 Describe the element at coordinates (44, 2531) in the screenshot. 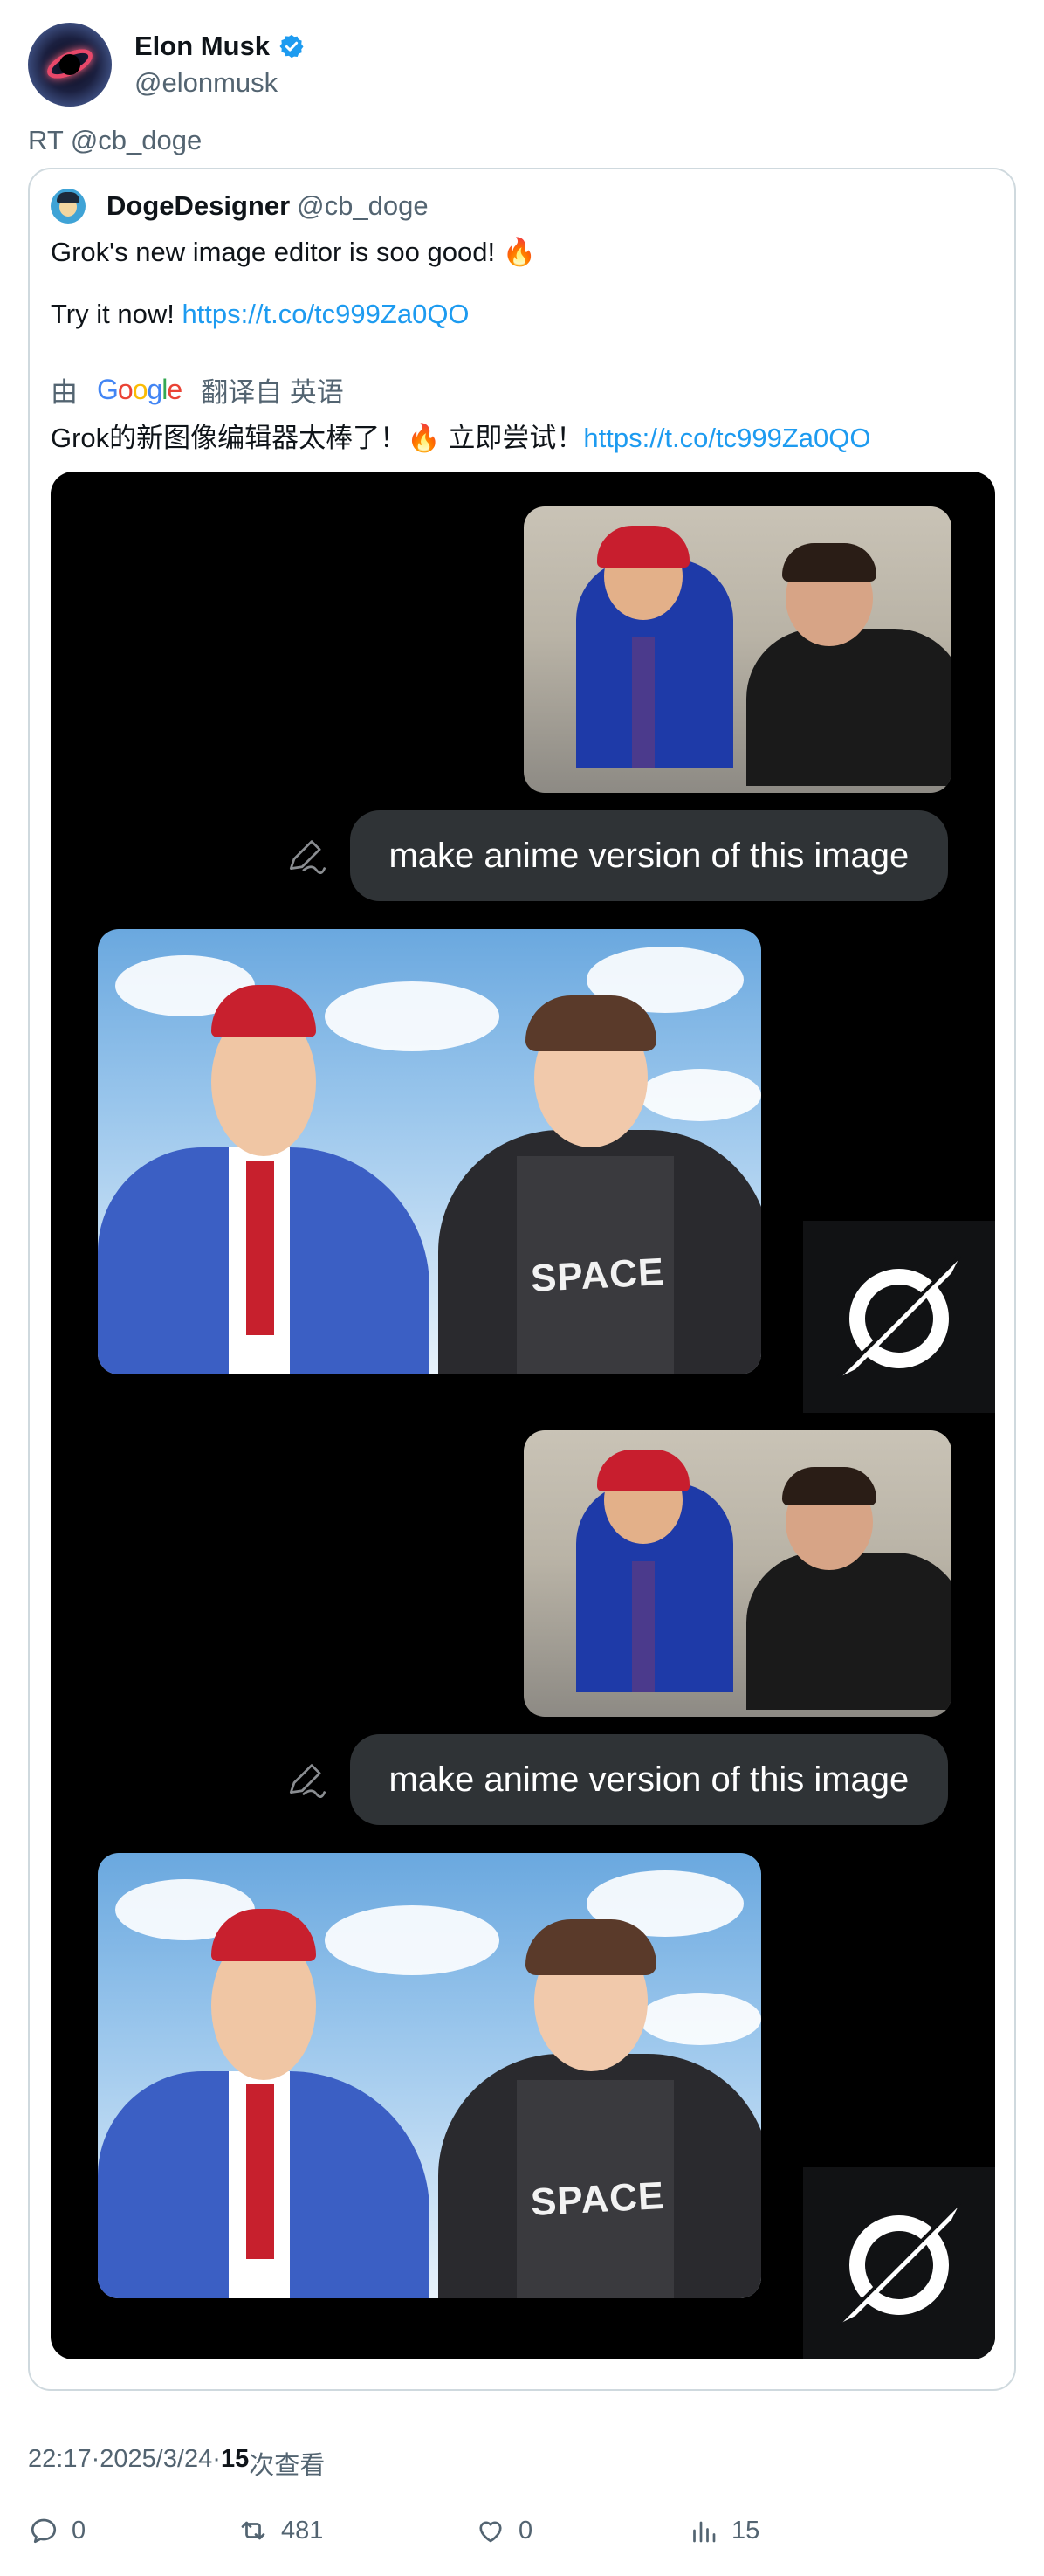

I see `reply-icon` at that location.